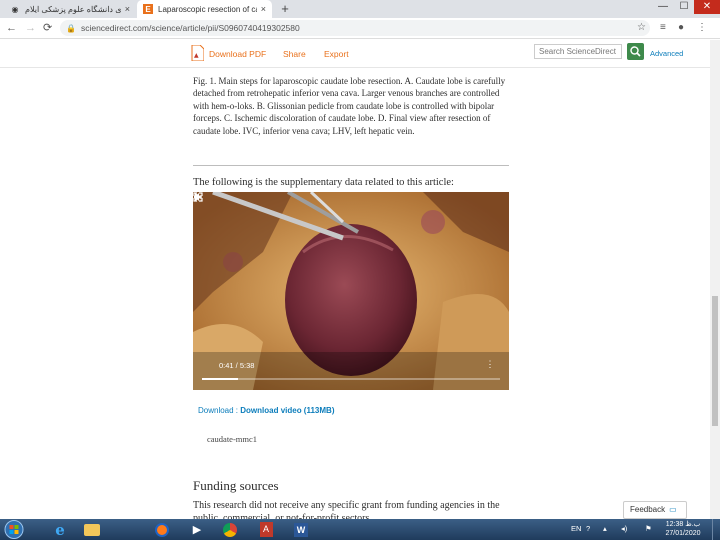 The height and width of the screenshot is (540, 720). Describe the element at coordinates (219, 410) in the screenshot. I see `download-prefix: Download :` at that location.